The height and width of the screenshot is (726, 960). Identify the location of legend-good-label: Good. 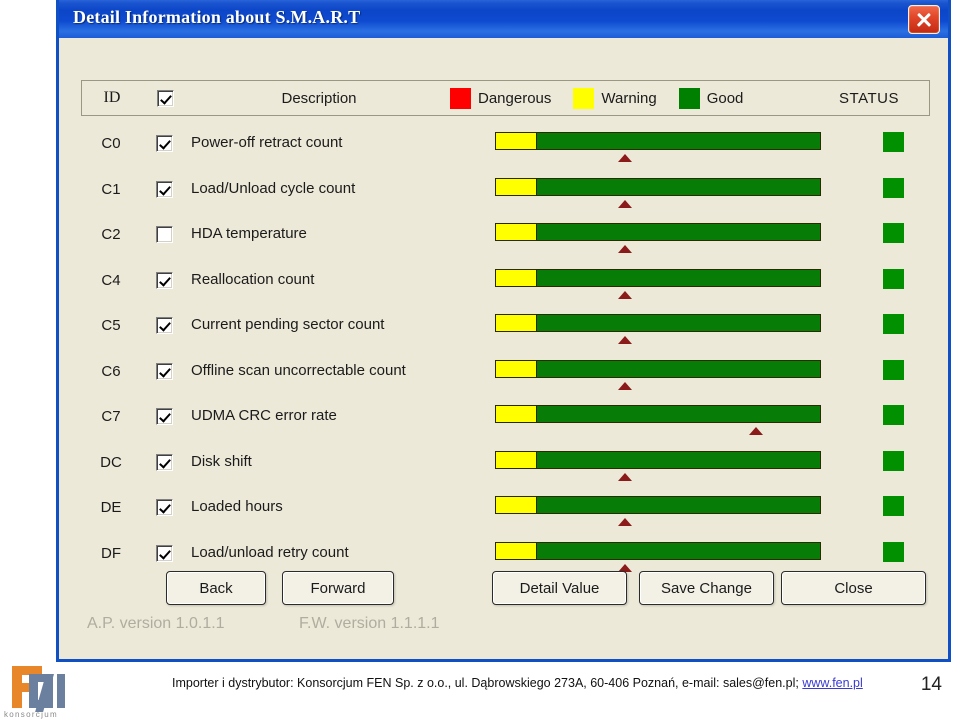
(725, 98).